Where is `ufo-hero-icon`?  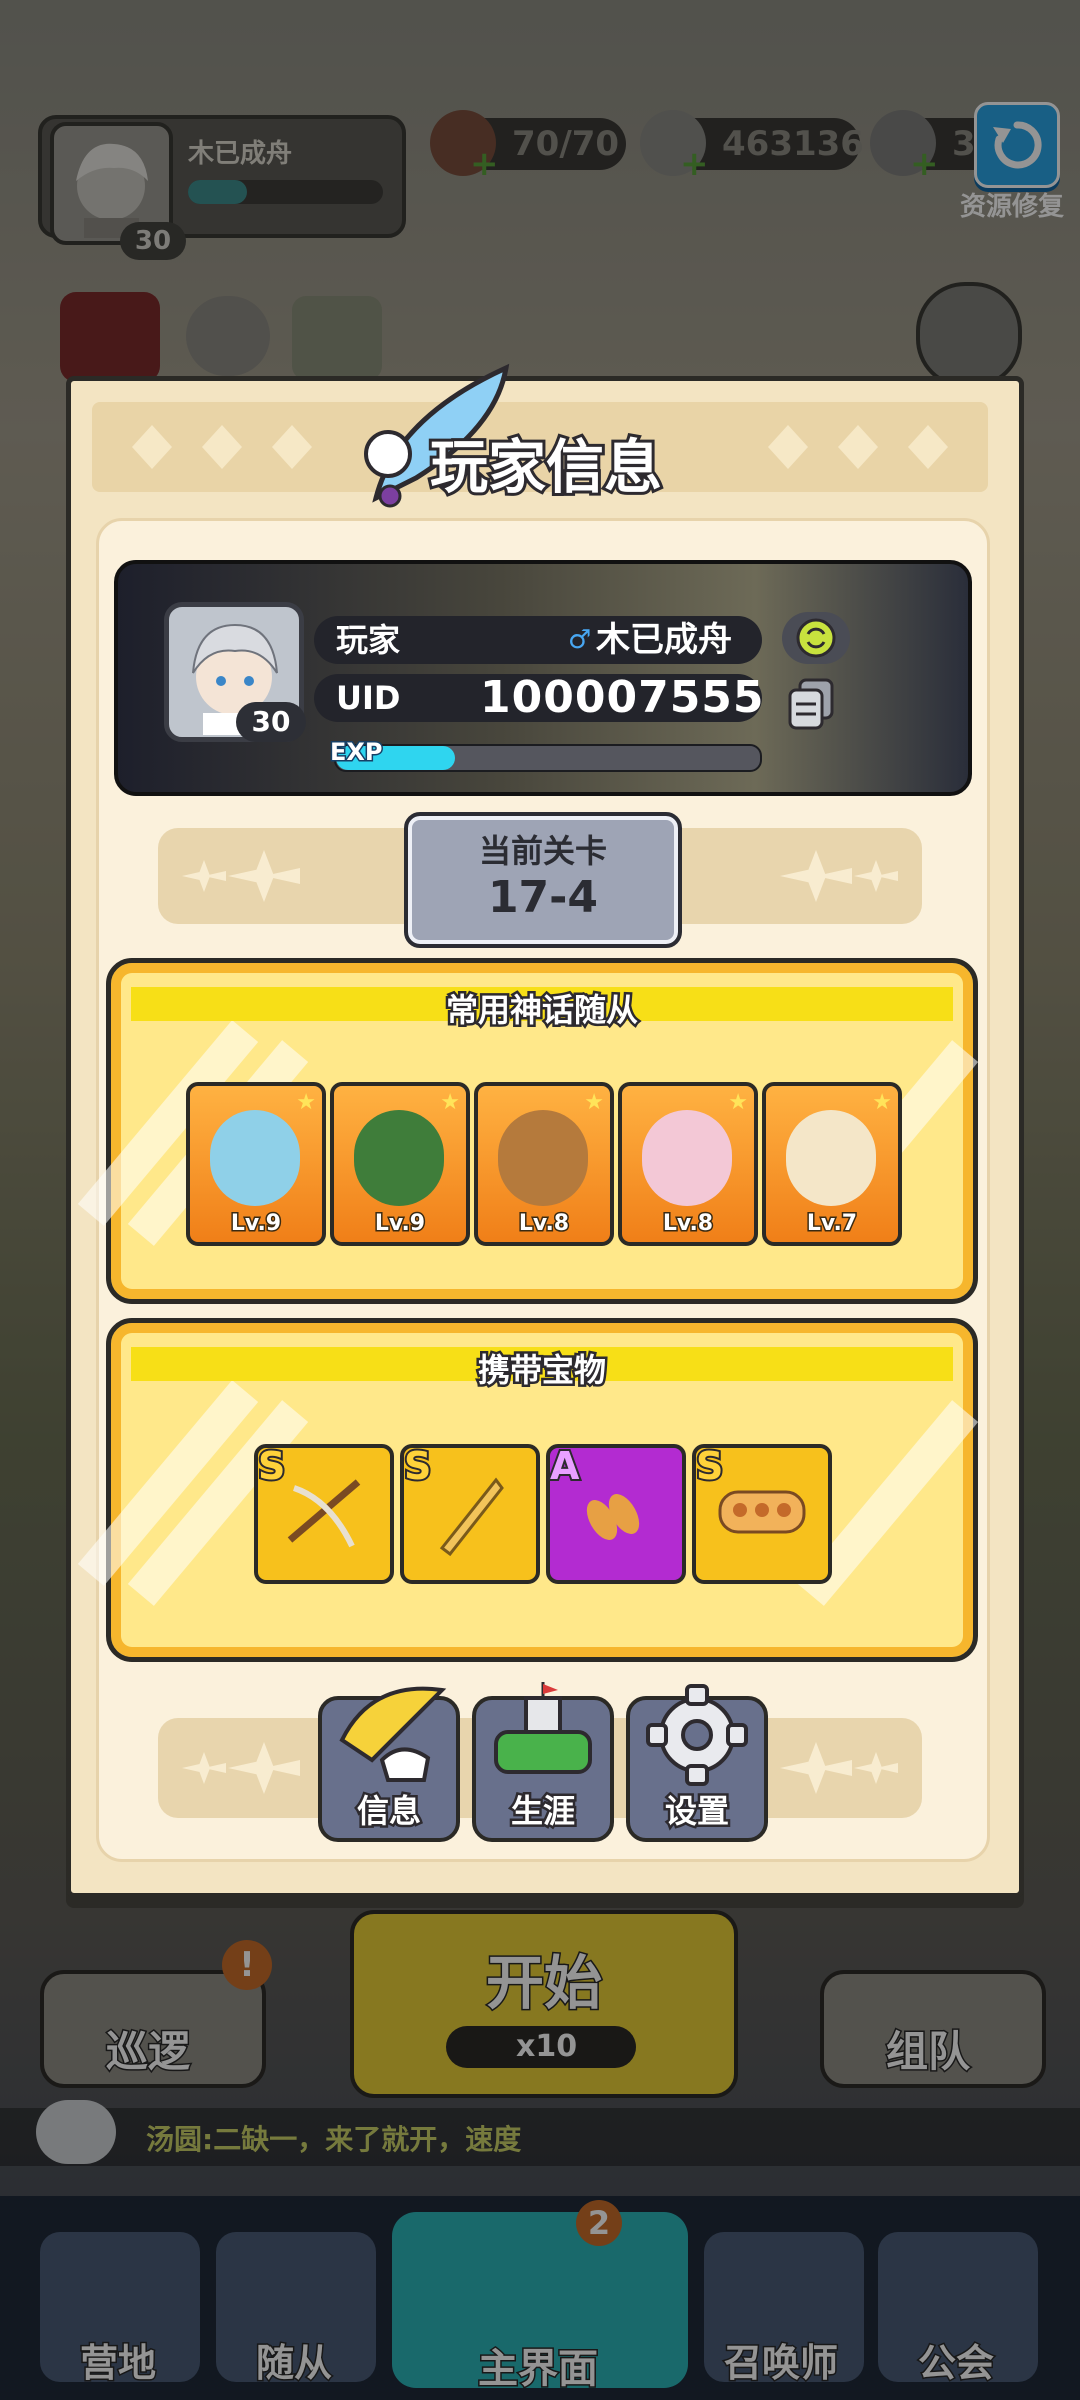
ufo-hero-icon is located at coordinates (255, 1158).